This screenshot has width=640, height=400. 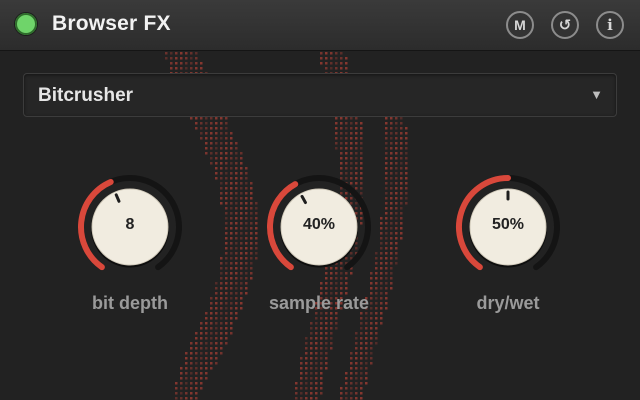 I want to click on knob-label: bit depth, so click(x=130, y=303).